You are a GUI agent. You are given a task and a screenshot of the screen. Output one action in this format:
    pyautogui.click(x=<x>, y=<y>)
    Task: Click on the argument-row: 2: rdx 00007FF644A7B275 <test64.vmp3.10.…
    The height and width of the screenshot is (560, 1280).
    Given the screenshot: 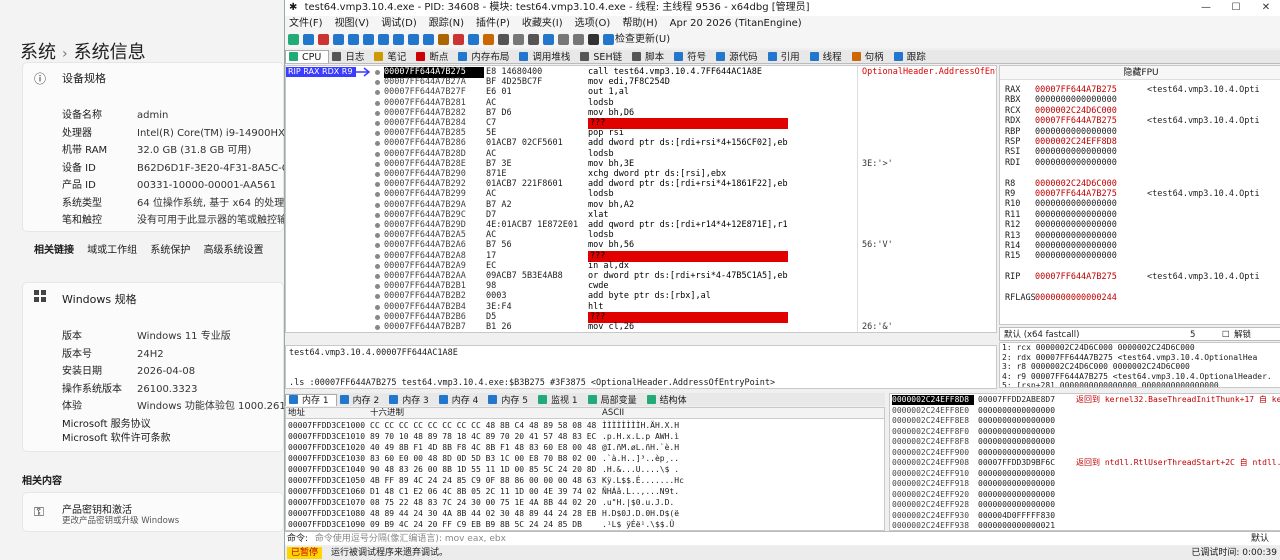 What is the action you would take?
    pyautogui.click(x=1140, y=358)
    